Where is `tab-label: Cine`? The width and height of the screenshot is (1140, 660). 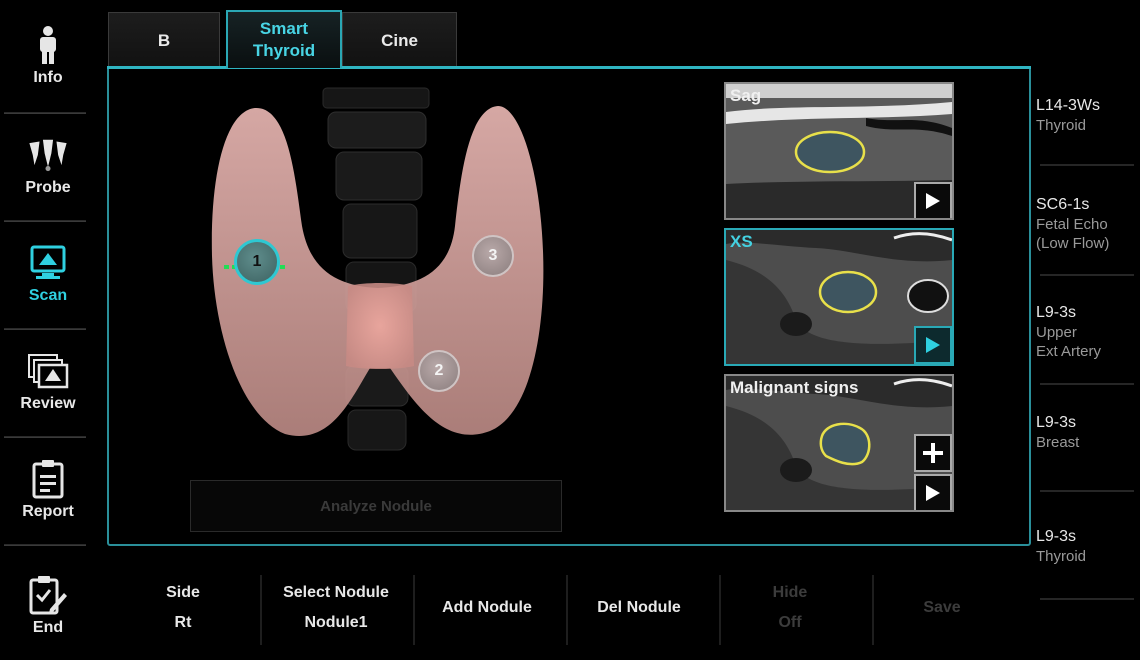
tab-label: Cine is located at coordinates (399, 40).